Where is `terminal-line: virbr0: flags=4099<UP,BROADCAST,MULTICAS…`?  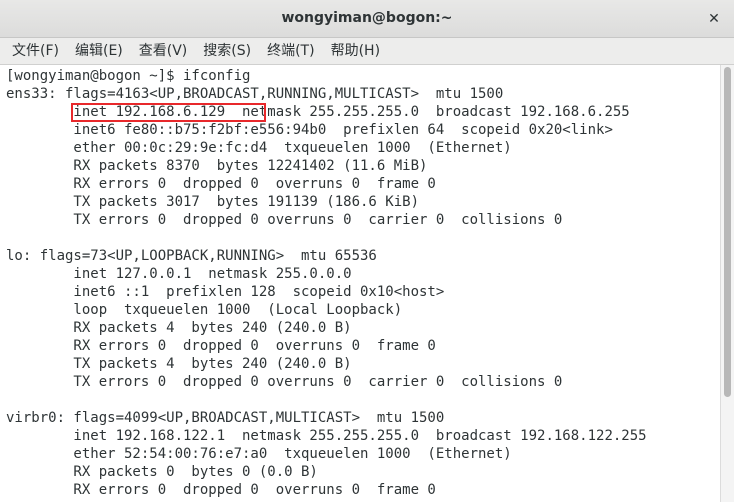 terminal-line: virbr0: flags=4099<UP,BROADCAST,MULTICAS… is located at coordinates (225, 418).